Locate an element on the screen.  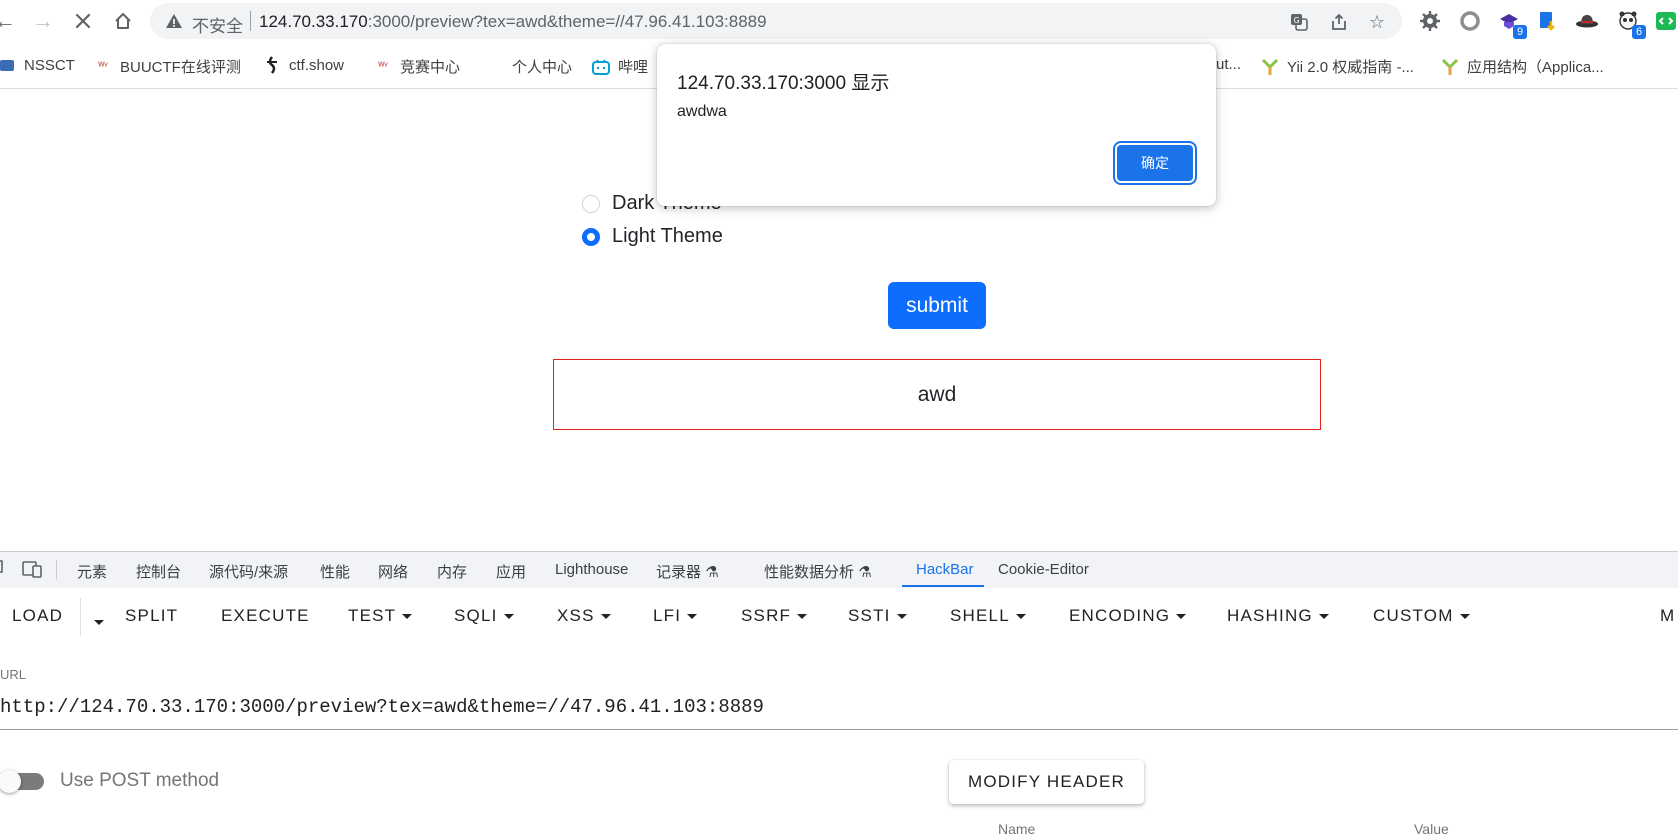
hackbar-load-button: LOAD is located at coordinates (37, 616).